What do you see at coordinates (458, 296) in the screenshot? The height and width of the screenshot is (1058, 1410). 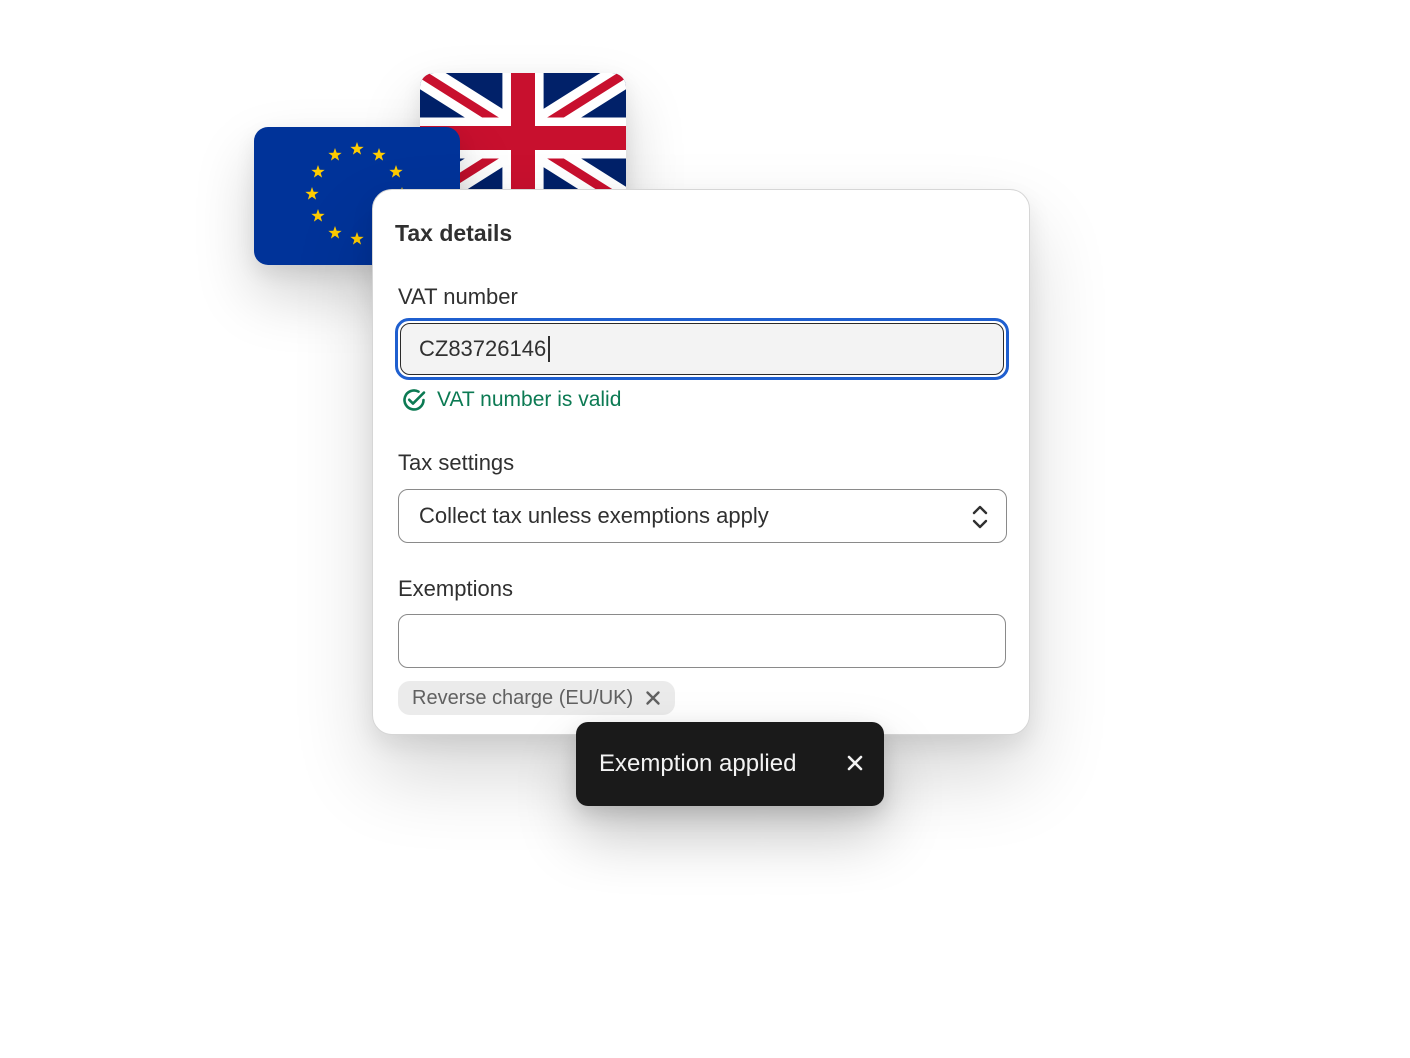 I see `vat-number-label: VAT number` at bounding box center [458, 296].